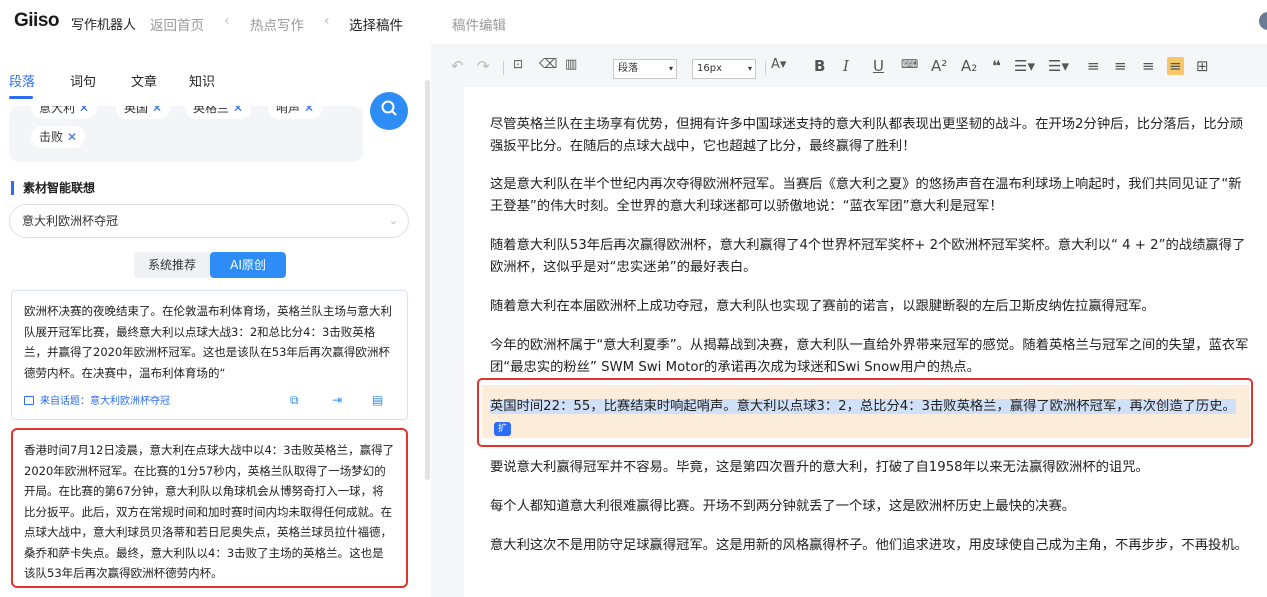 This screenshot has width=1267, height=597. I want to click on tab-article: 文章, so click(144, 80).